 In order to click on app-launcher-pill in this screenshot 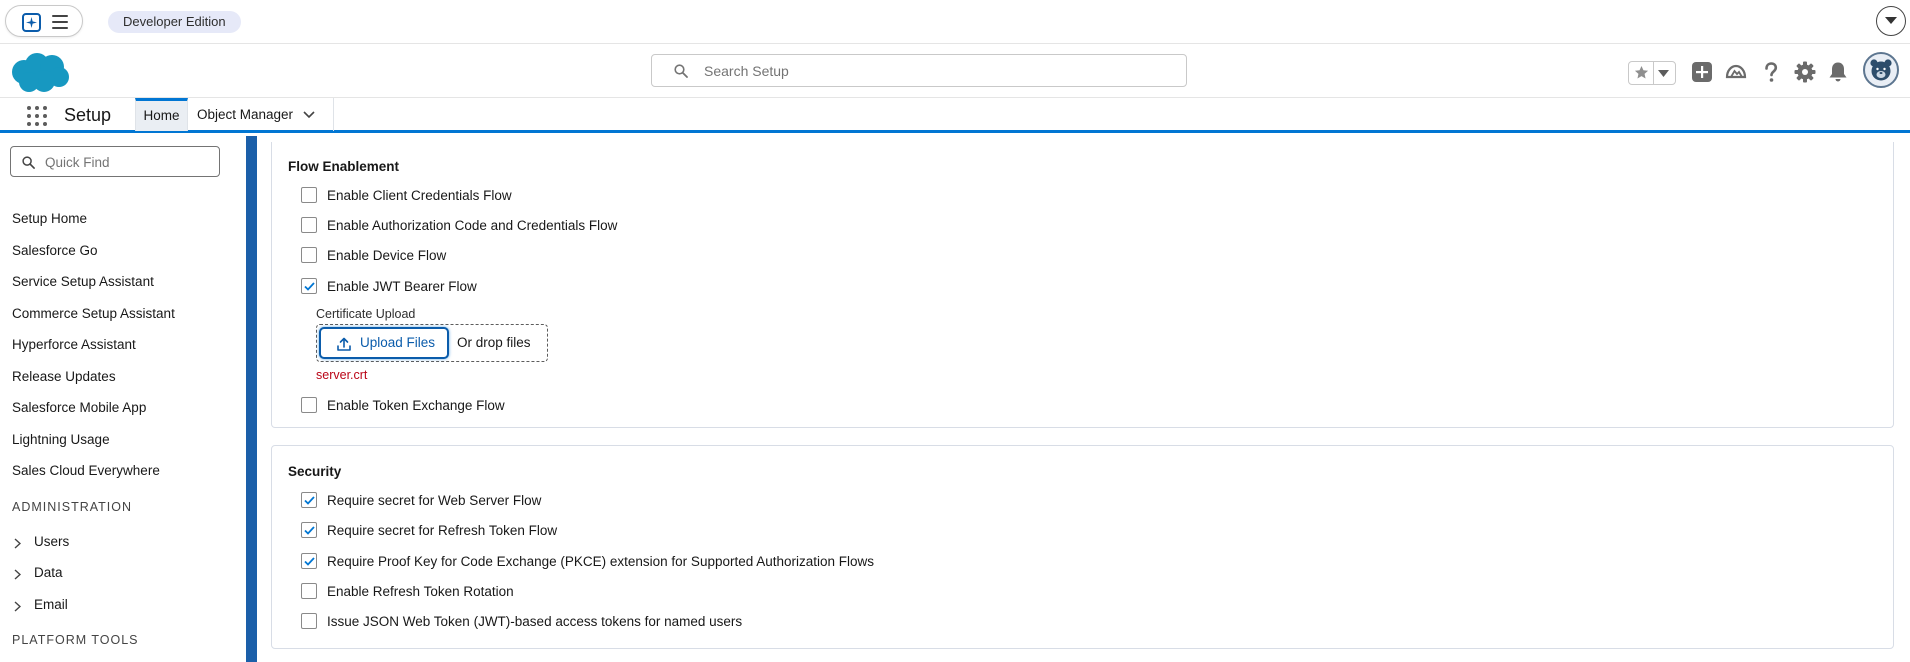, I will do `click(44, 21)`.